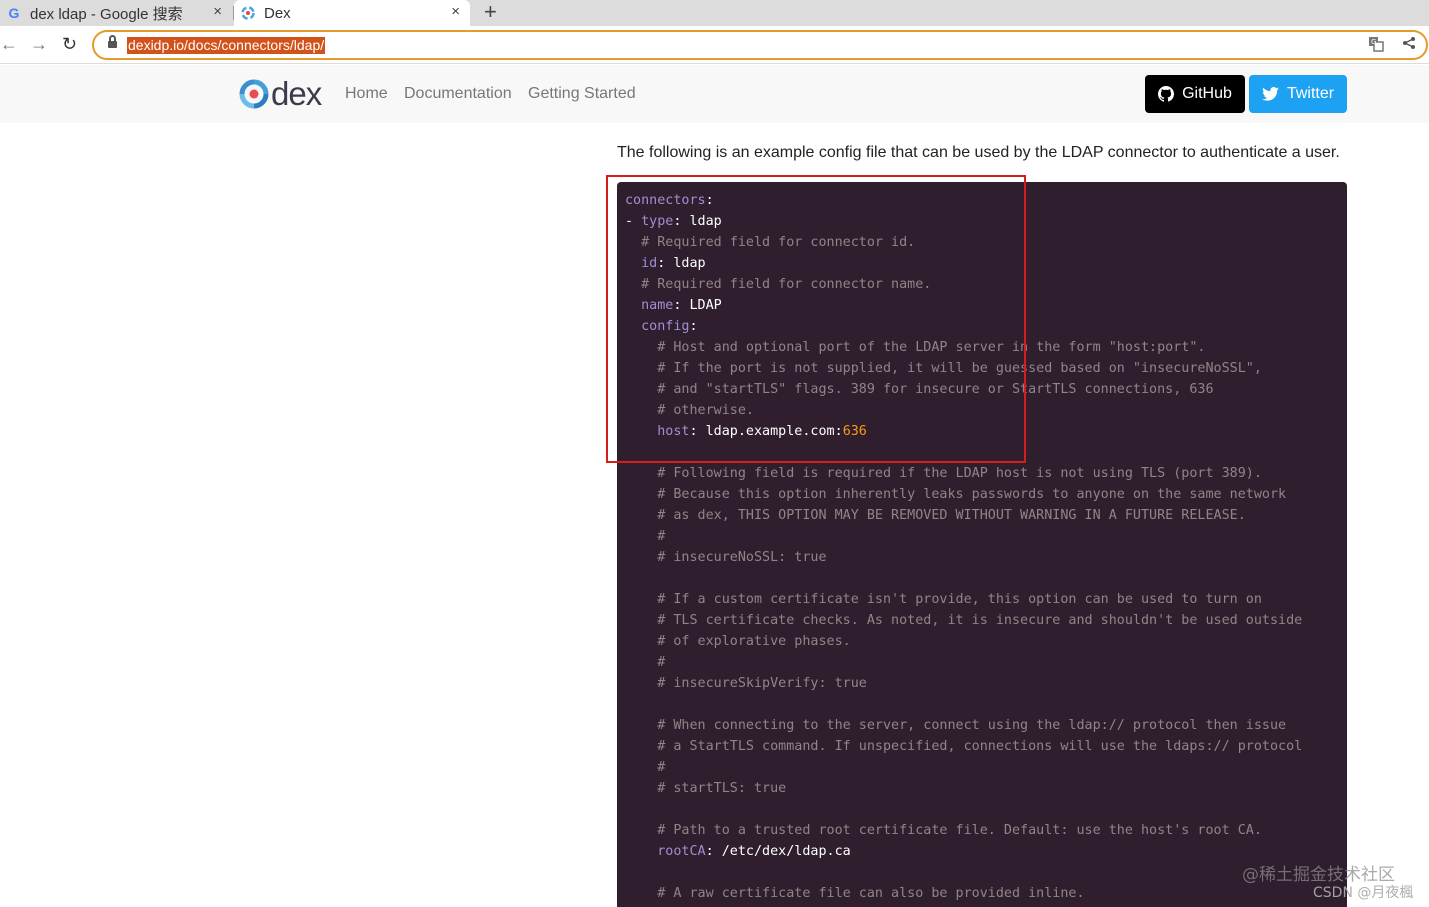 The height and width of the screenshot is (907, 1429). I want to click on watermark-csdn: CSDN @月夜楓, so click(1363, 893).